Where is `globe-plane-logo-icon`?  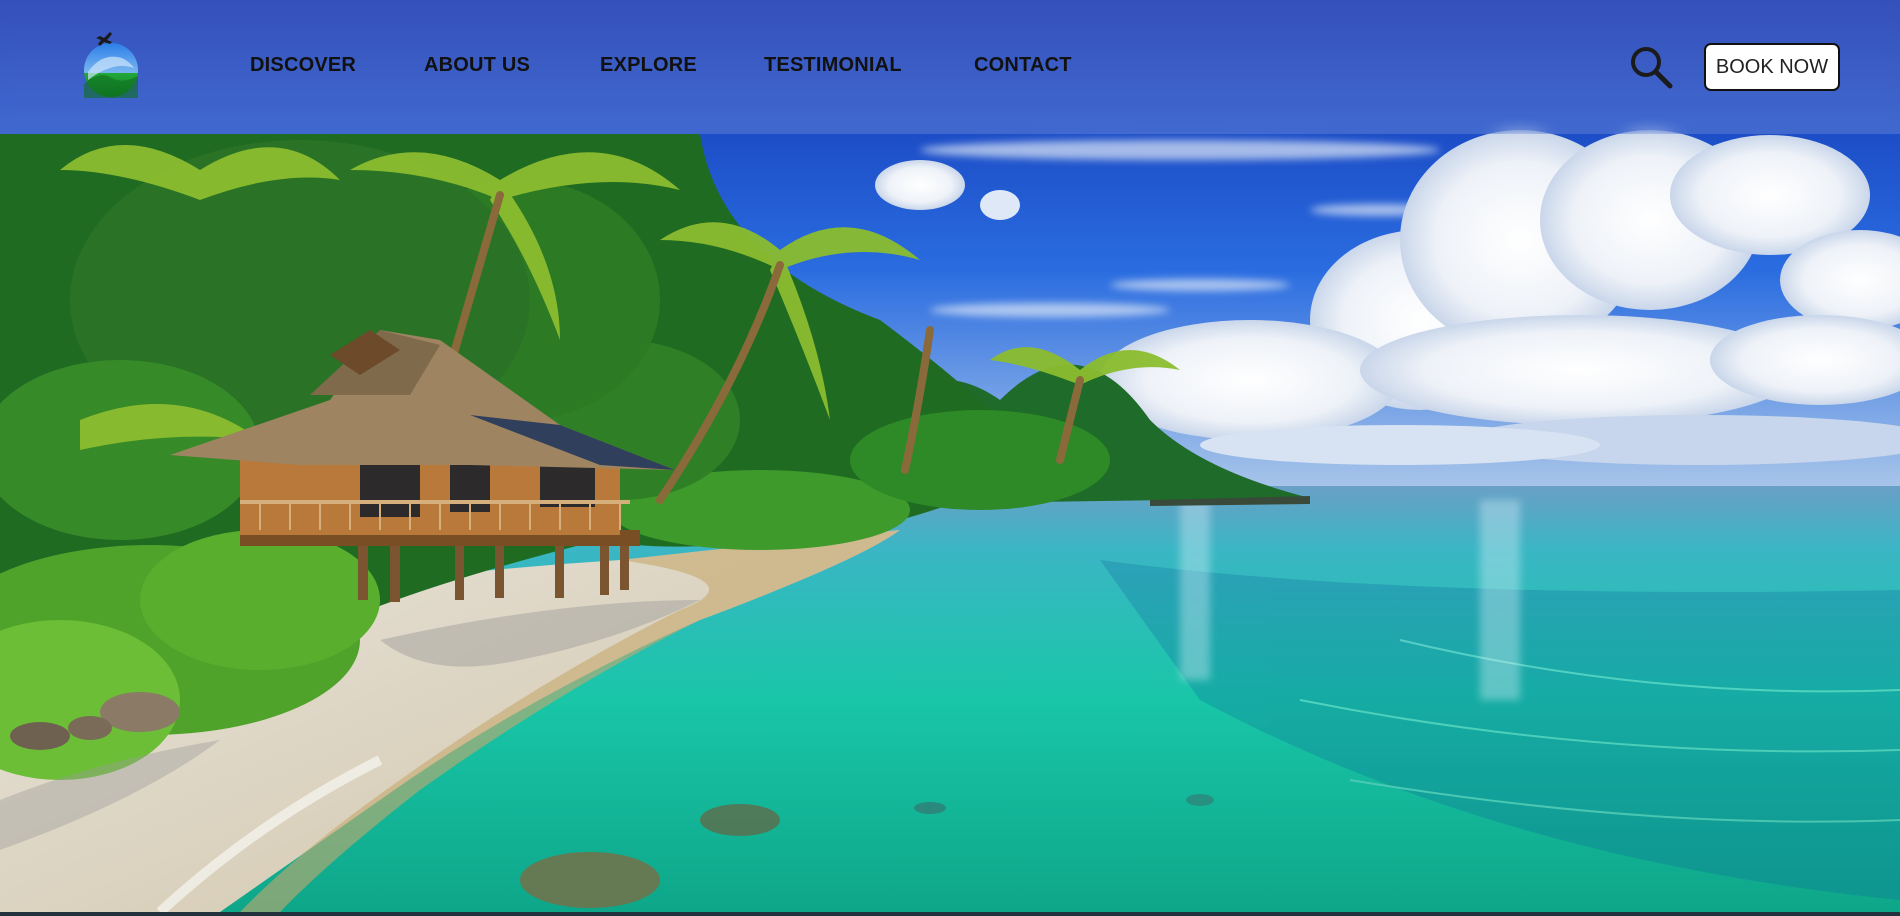
globe-plane-logo-icon is located at coordinates (111, 65).